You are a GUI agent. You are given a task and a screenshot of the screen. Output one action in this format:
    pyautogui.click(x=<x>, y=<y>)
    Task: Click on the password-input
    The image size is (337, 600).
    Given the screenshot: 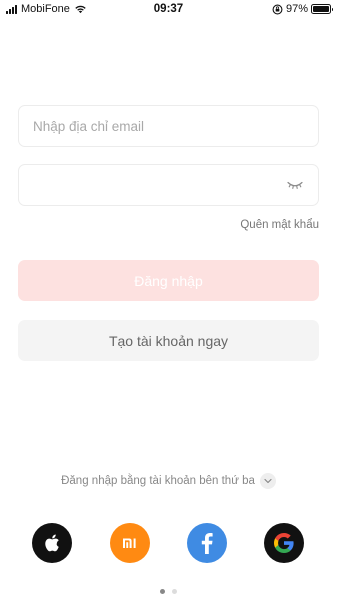 What is the action you would take?
    pyautogui.click(x=168, y=185)
    